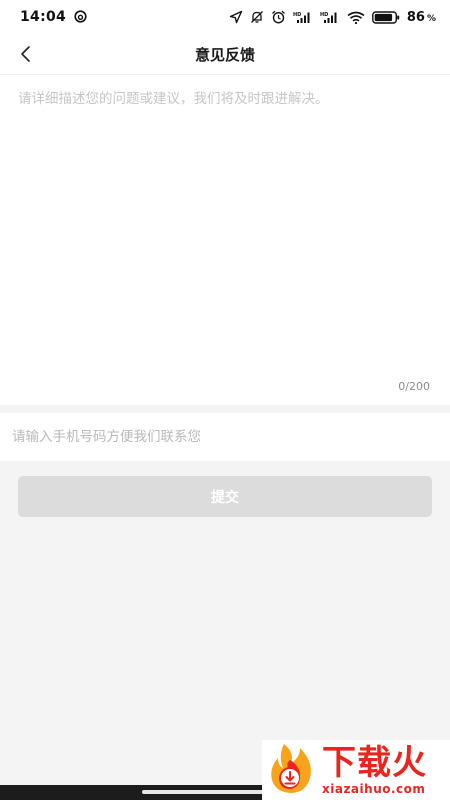  Describe the element at coordinates (421, 17) in the screenshot. I see `battery-percent: 86%` at that location.